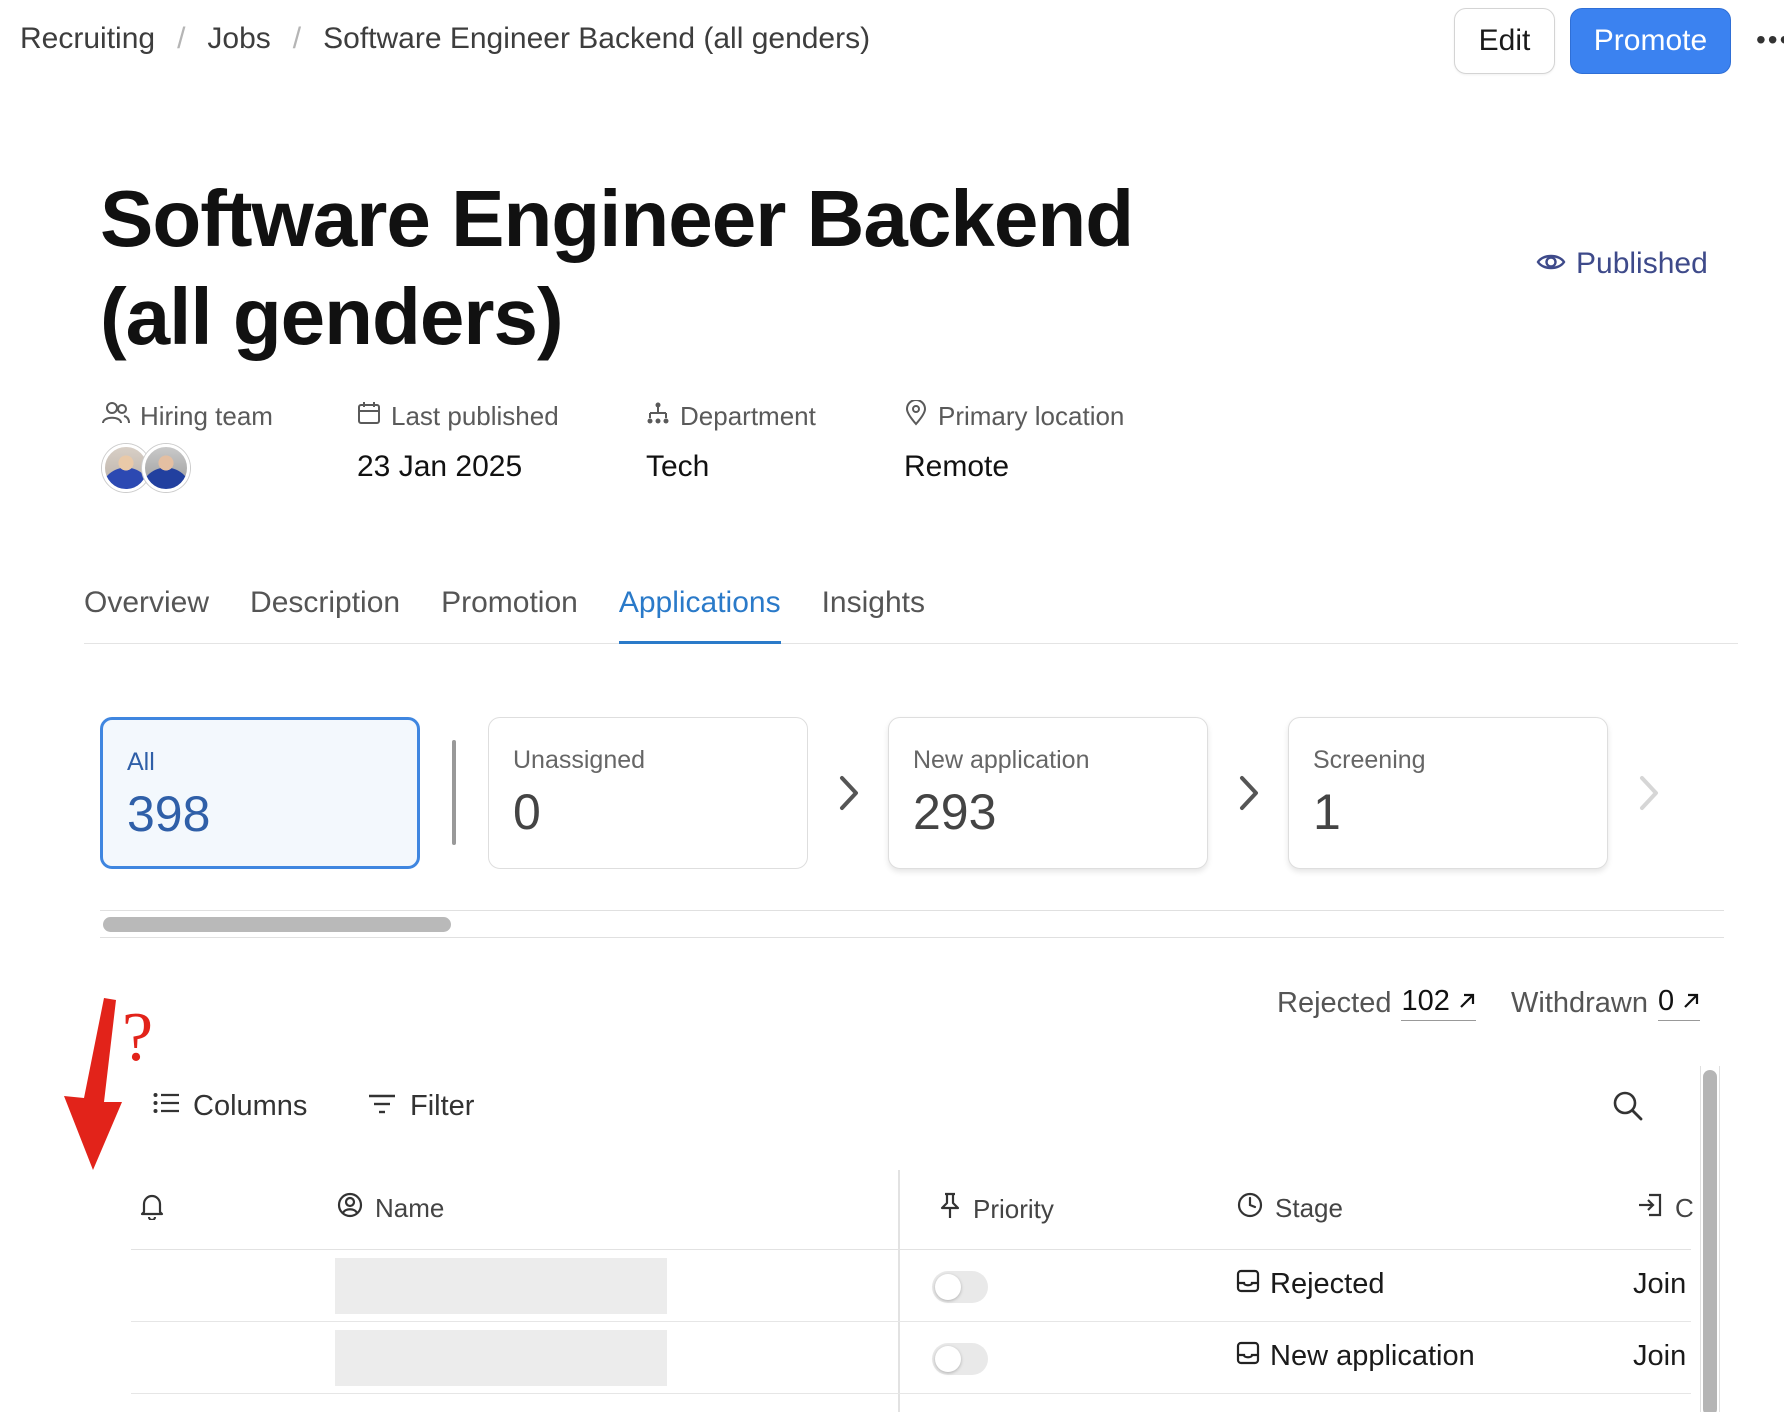 This screenshot has width=1784, height=1412. I want to click on stage-count: 293, so click(955, 812).